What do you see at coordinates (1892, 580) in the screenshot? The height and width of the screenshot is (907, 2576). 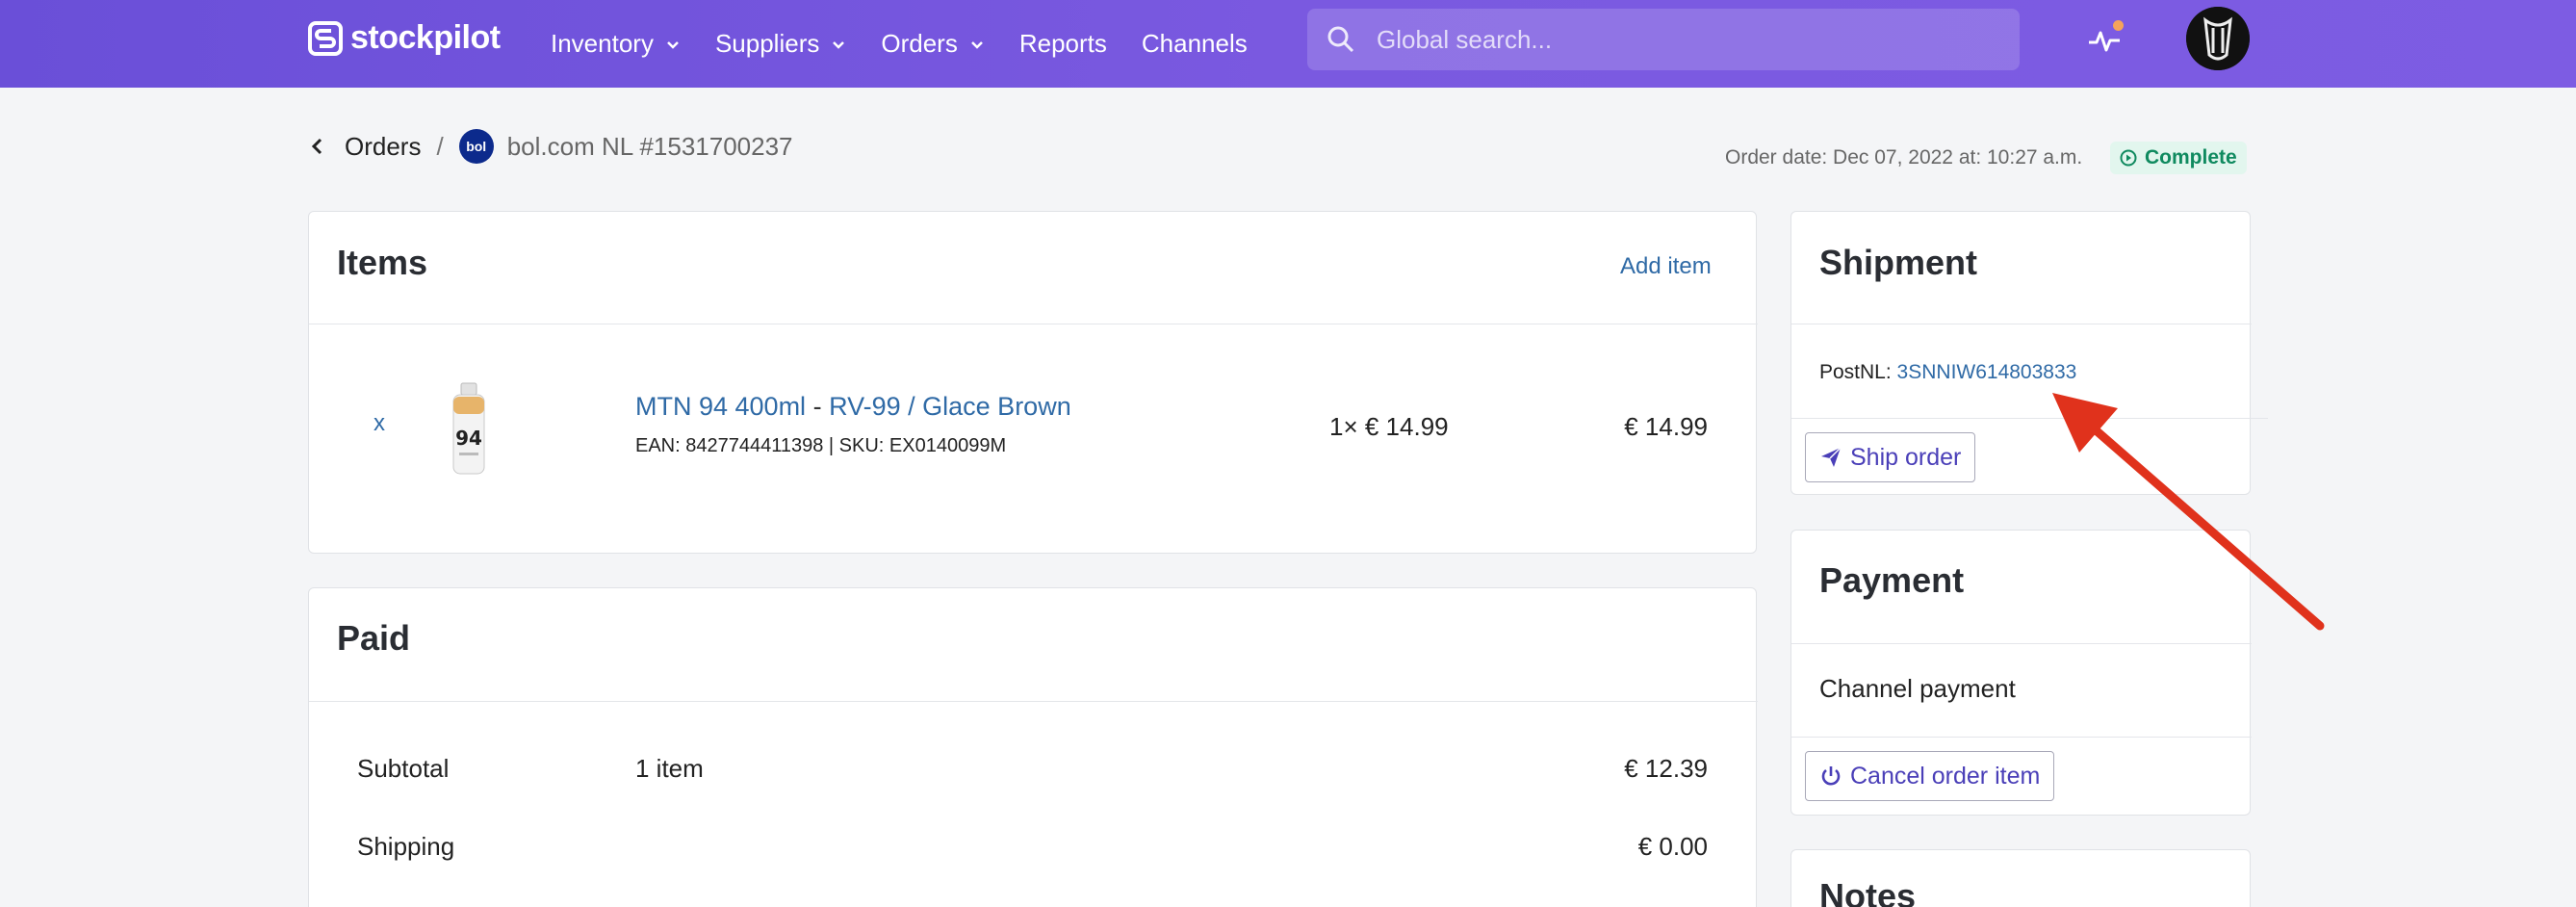 I see `payment-title: Payment` at bounding box center [1892, 580].